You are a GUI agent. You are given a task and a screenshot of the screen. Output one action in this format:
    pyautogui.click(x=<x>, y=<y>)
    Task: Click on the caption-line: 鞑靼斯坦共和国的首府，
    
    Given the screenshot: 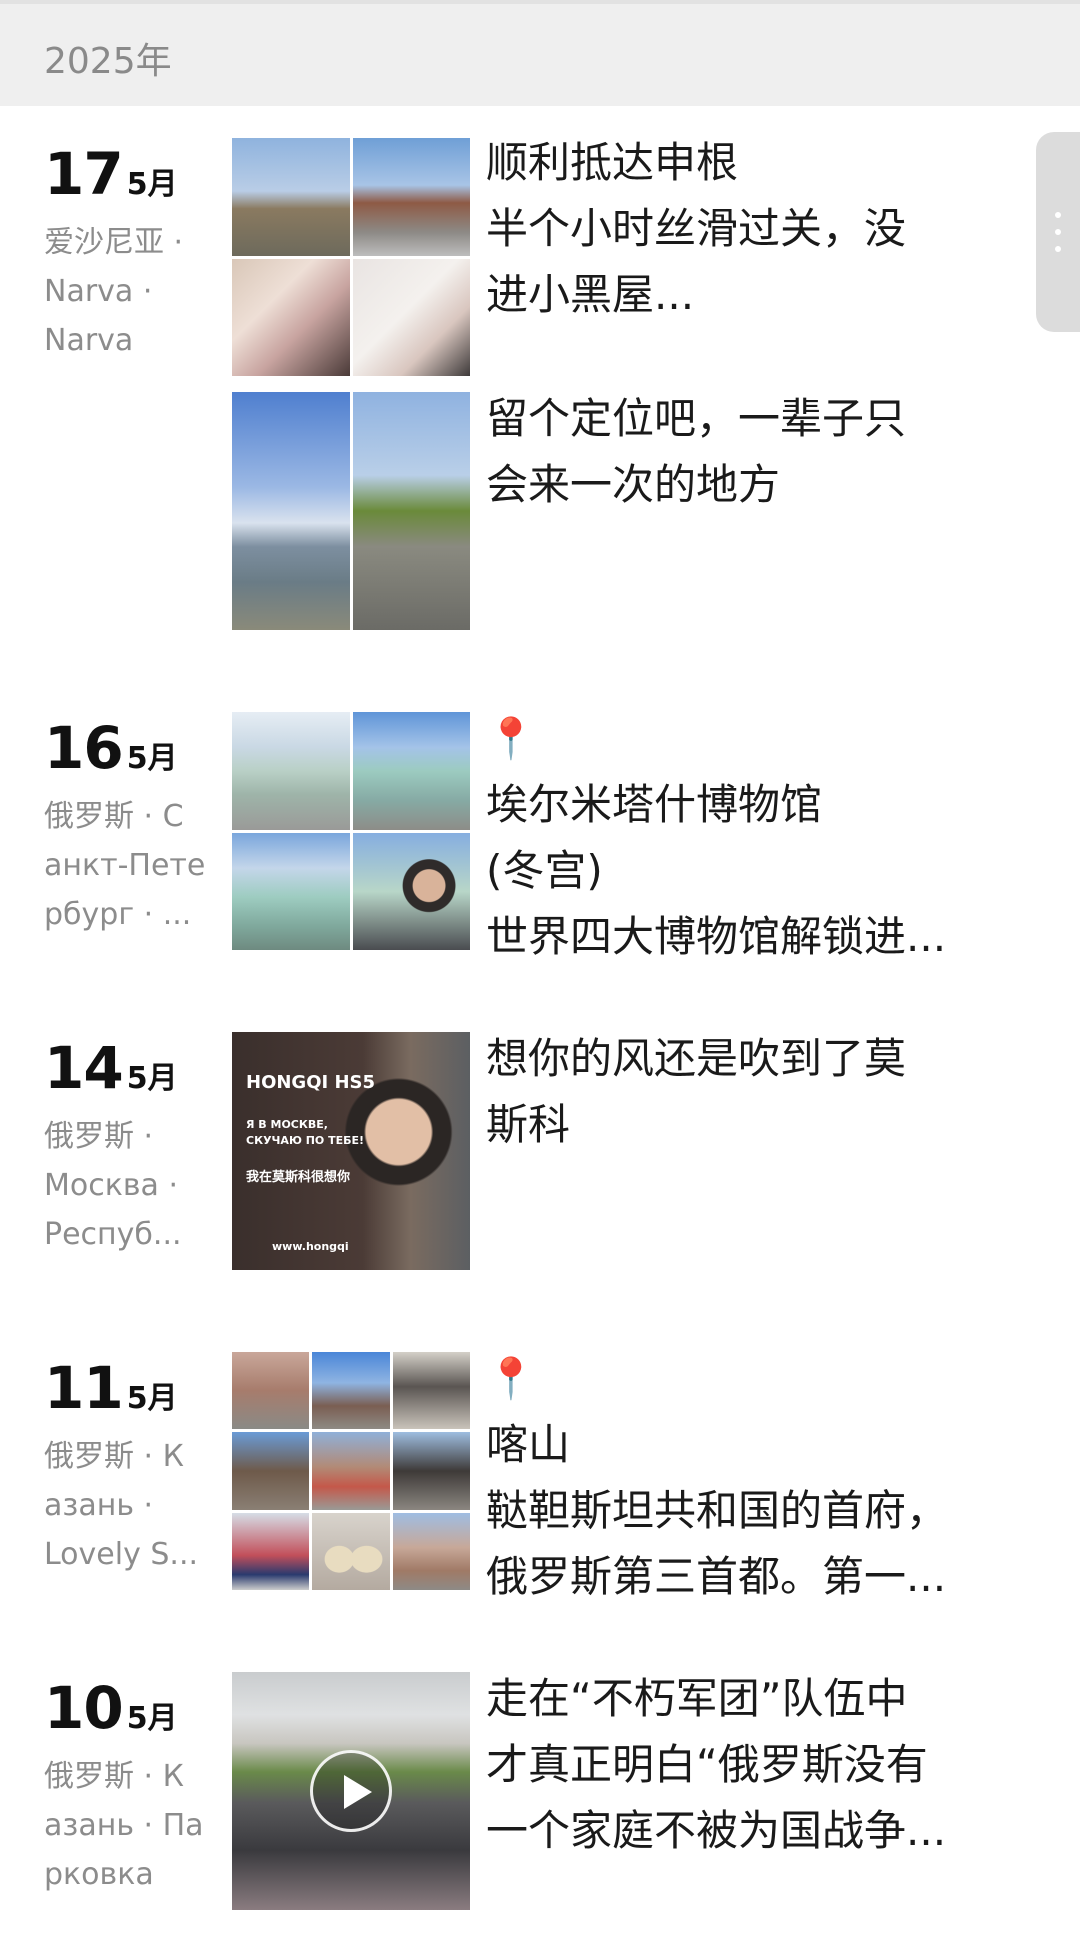 What is the action you would take?
    pyautogui.click(x=717, y=1510)
    